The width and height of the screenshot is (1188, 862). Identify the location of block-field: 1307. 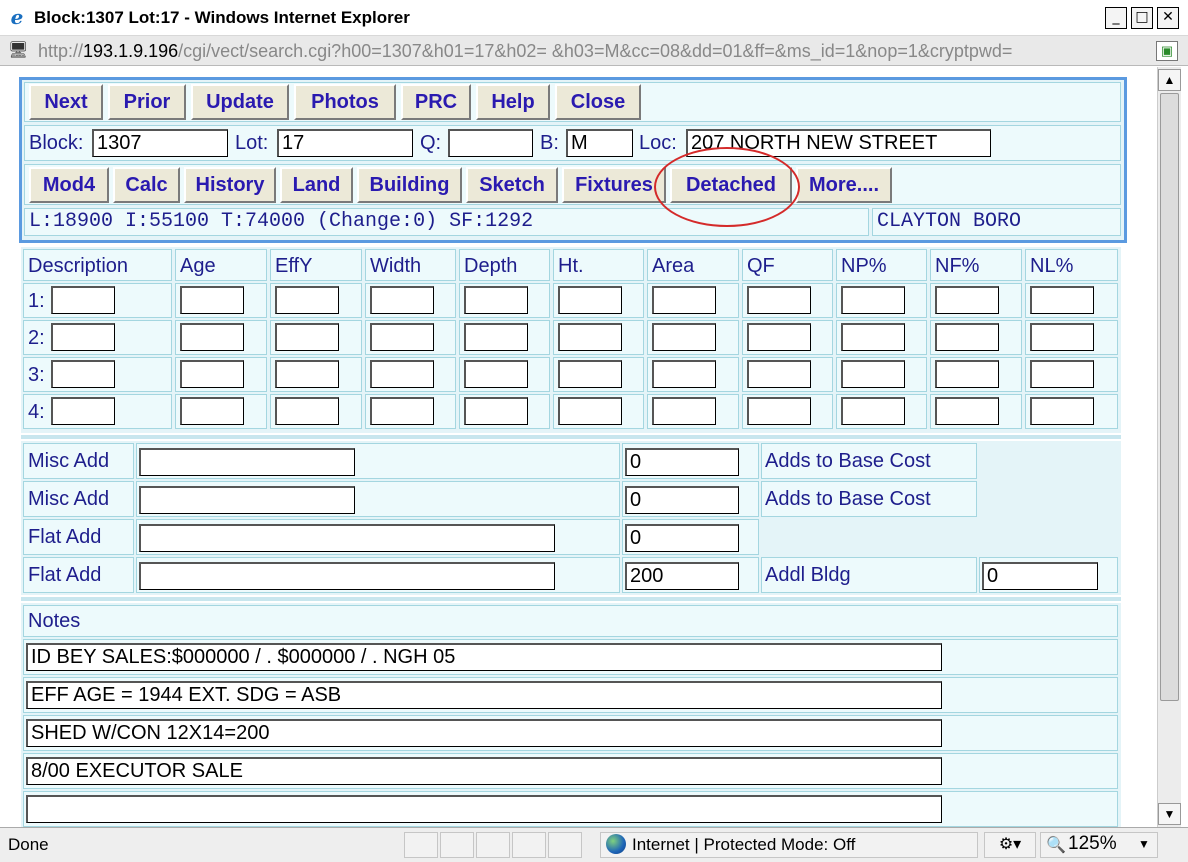
(160, 143).